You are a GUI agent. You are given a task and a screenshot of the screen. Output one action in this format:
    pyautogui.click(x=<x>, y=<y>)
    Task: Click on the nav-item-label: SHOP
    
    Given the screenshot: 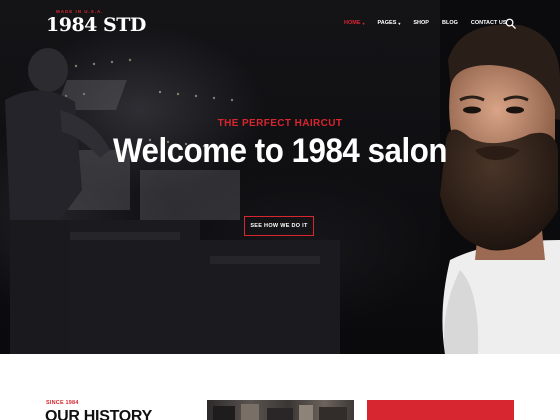 What is the action you would take?
    pyautogui.click(x=421, y=23)
    